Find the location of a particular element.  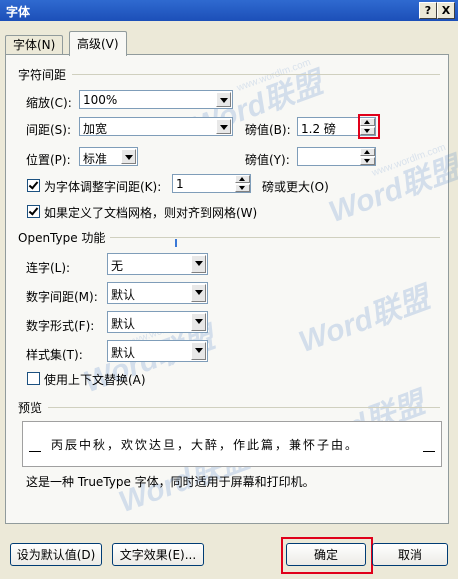

stylistic-sets-label: 样式集(T): is located at coordinates (54, 355).